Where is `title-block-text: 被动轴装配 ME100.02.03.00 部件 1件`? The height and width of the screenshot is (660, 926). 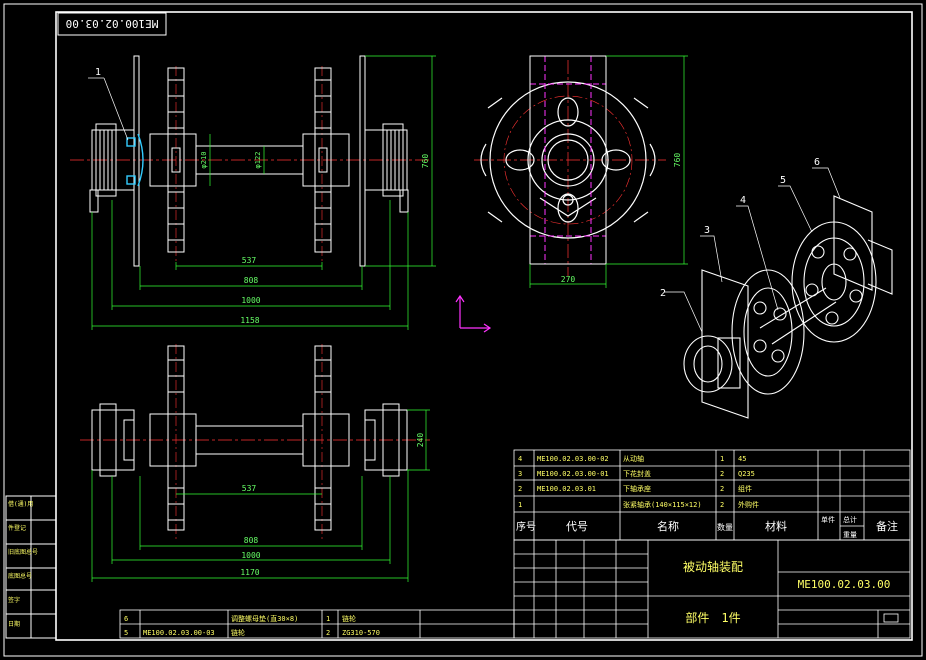
title-block-text: 被动轴装配 ME100.02.03.00 部件 1件 is located at coordinates (786, 592).